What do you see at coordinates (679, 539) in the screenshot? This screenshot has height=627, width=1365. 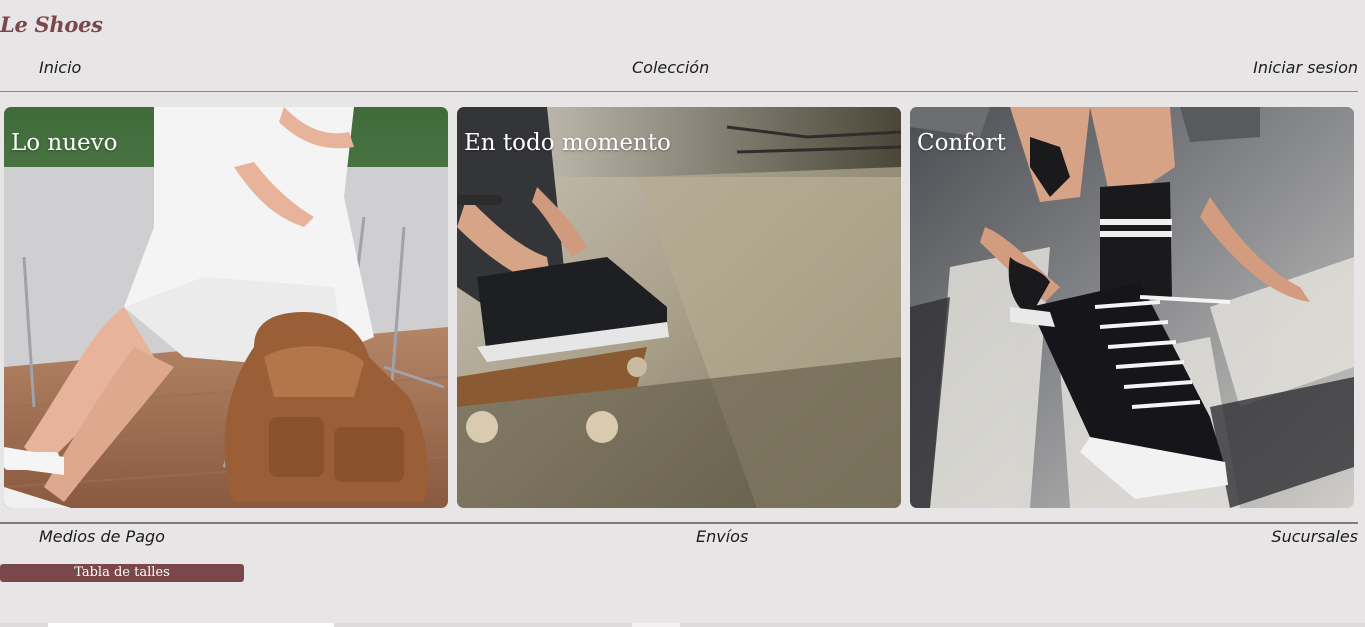 I see `footer-nav: Medios de Pago Envíos Sucursales` at bounding box center [679, 539].